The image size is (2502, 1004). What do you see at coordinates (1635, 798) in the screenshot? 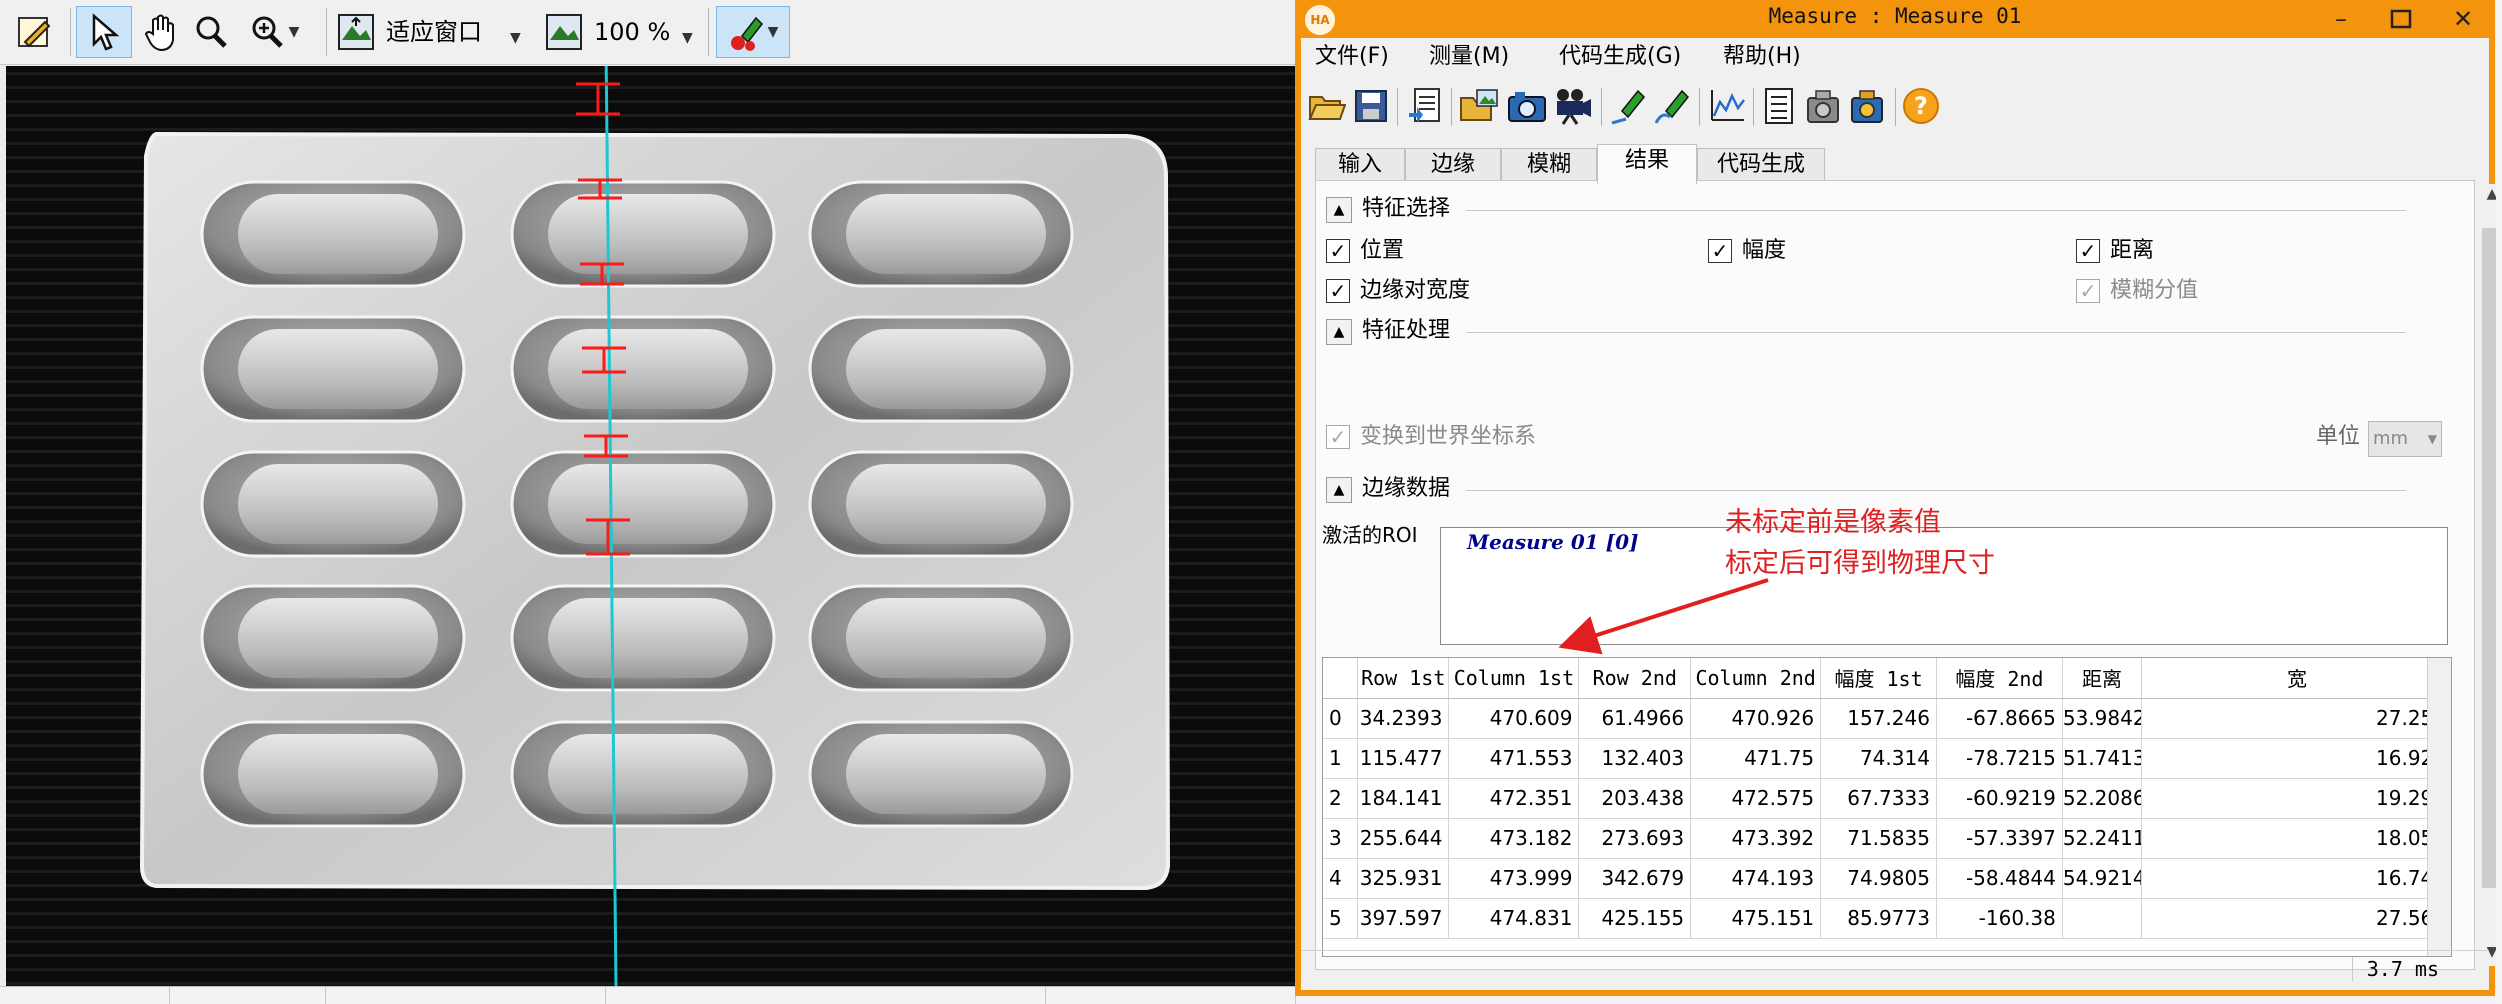
I see `table-cell: 203.438` at bounding box center [1635, 798].